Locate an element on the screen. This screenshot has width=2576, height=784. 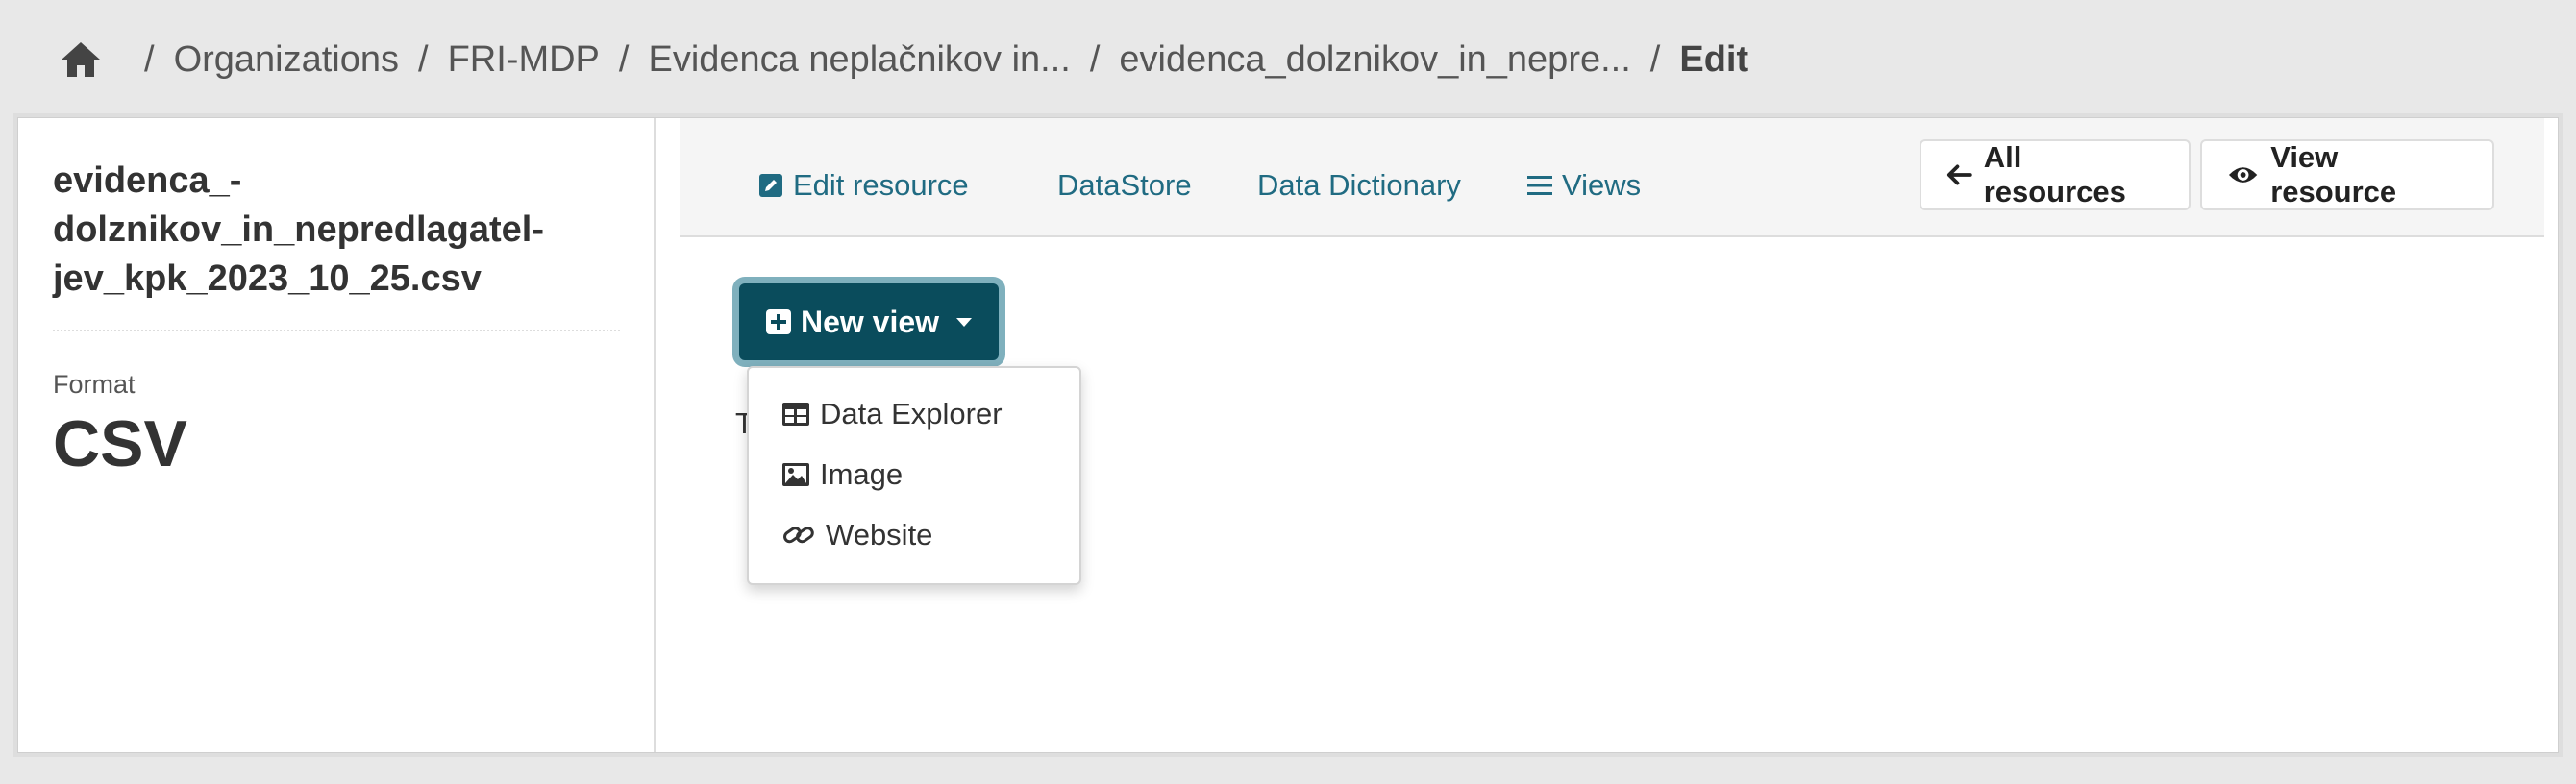
menu-item-label: Image is located at coordinates (862, 474).